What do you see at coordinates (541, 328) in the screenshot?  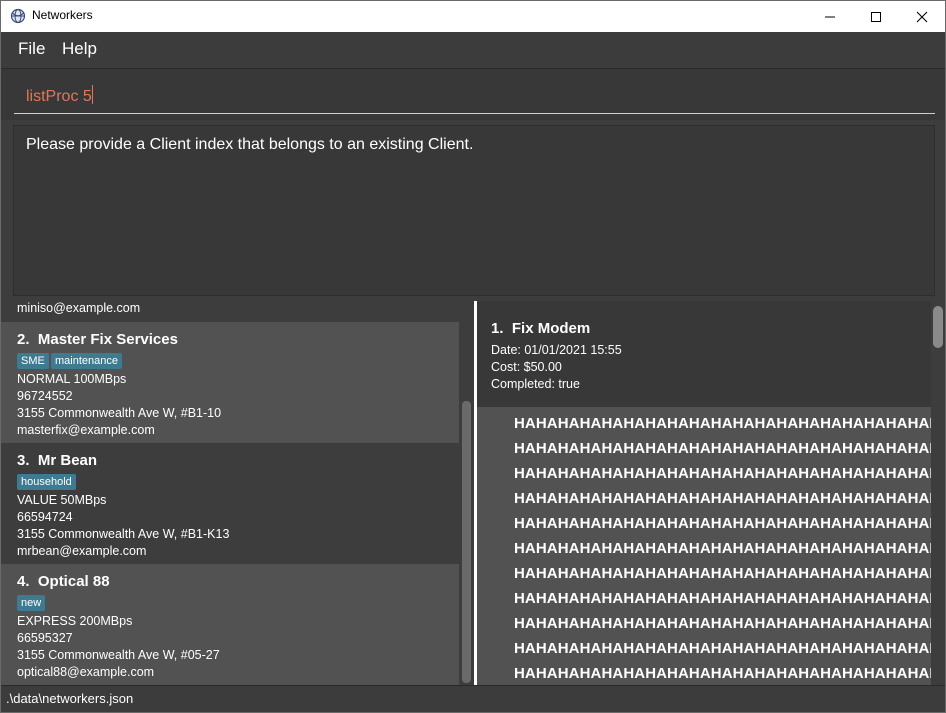 I see `procedure-title: 1. Fix Modem` at bounding box center [541, 328].